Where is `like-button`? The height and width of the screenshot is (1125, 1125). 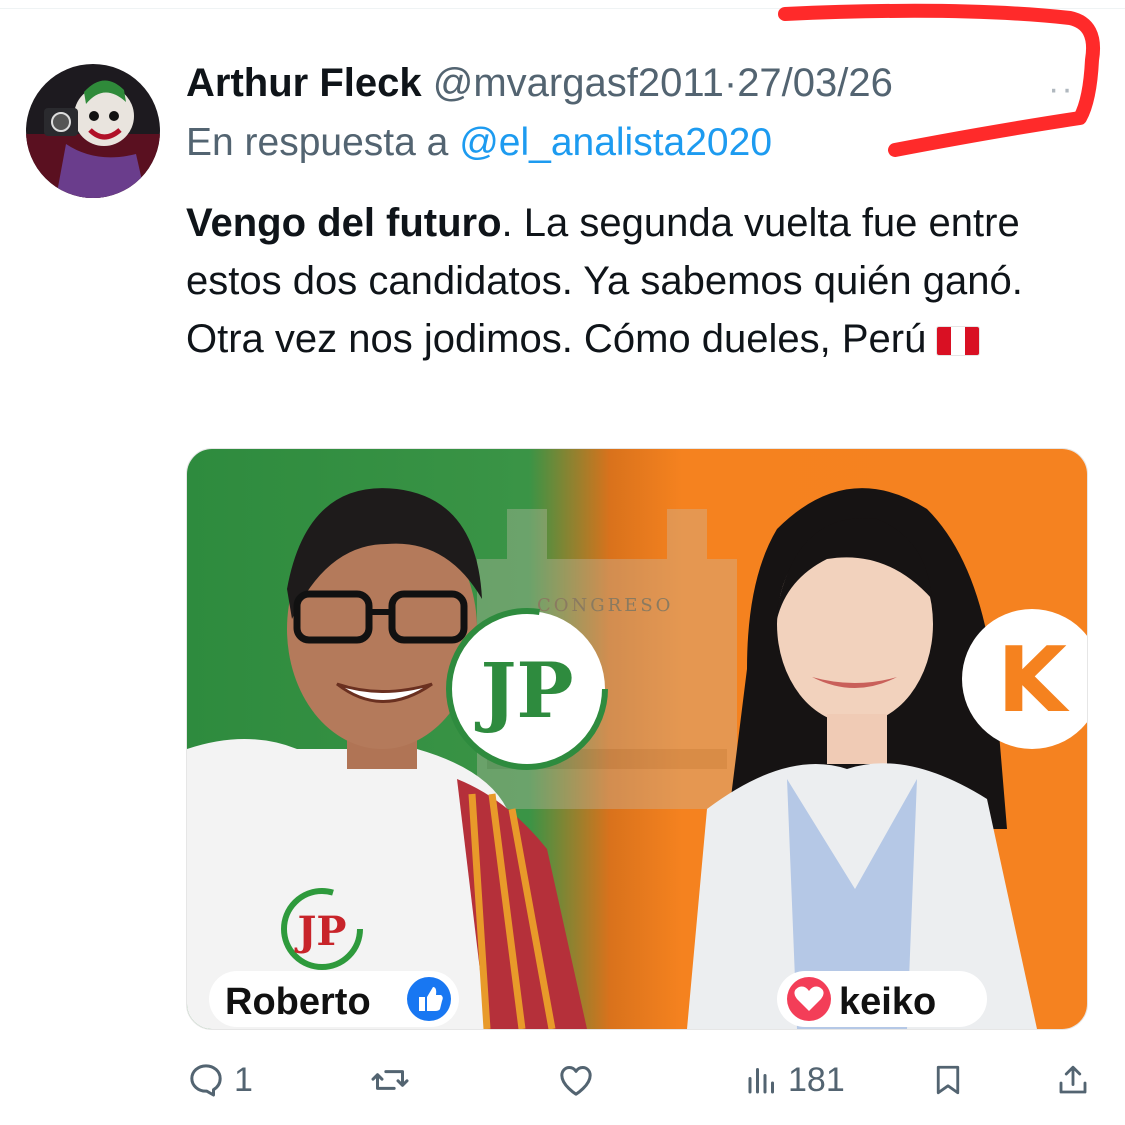 like-button is located at coordinates (580, 1080).